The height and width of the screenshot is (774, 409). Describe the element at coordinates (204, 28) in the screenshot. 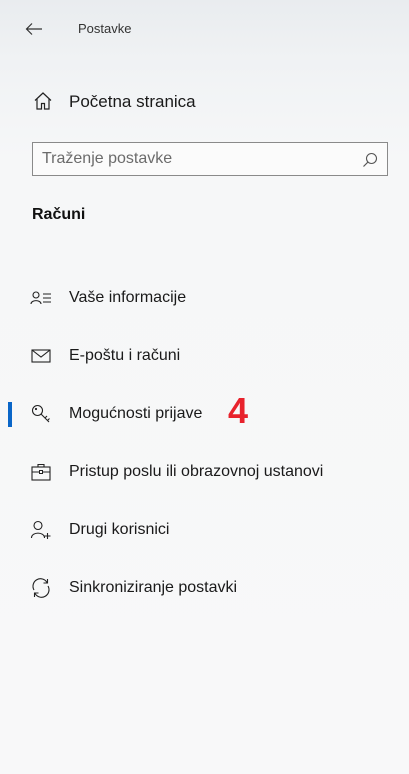

I see `title-bar: Postavke` at that location.